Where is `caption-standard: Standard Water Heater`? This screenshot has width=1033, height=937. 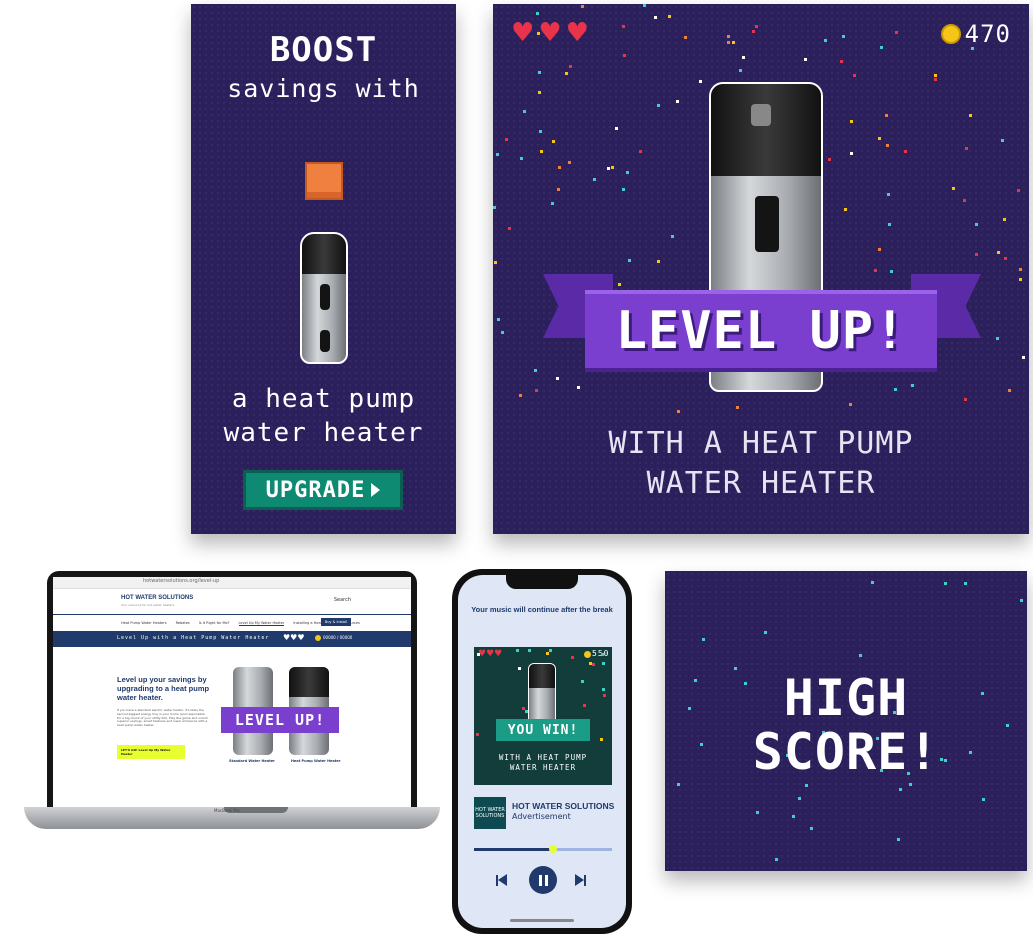 caption-standard: Standard Water Heater is located at coordinates (252, 761).